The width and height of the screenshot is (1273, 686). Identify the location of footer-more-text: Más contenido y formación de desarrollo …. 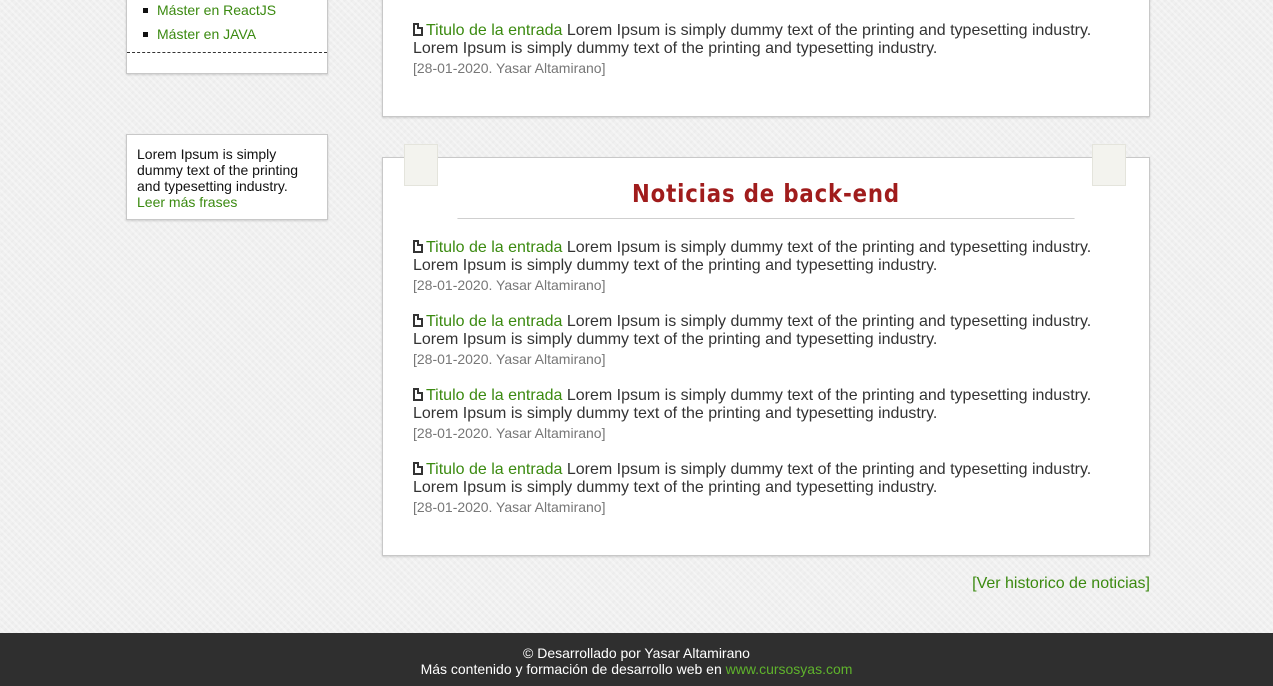
(571, 669).